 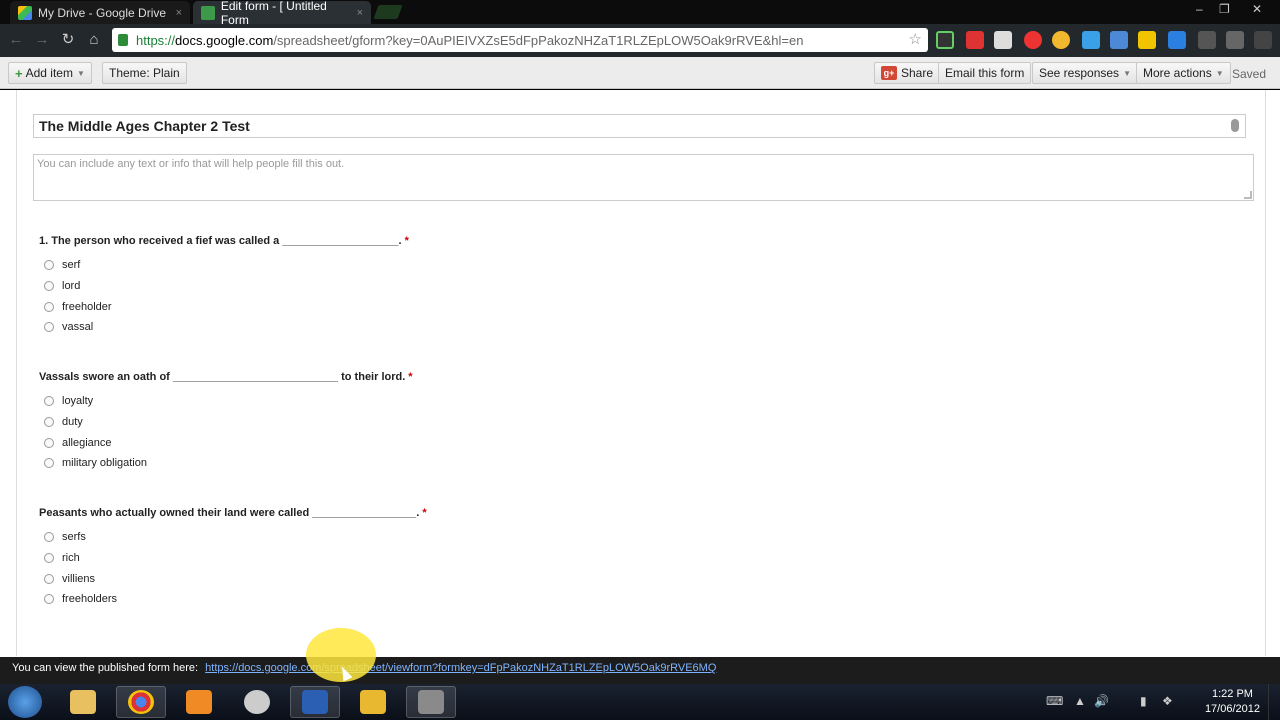 I want to click on option-serfs: serfs, so click(x=233, y=537).